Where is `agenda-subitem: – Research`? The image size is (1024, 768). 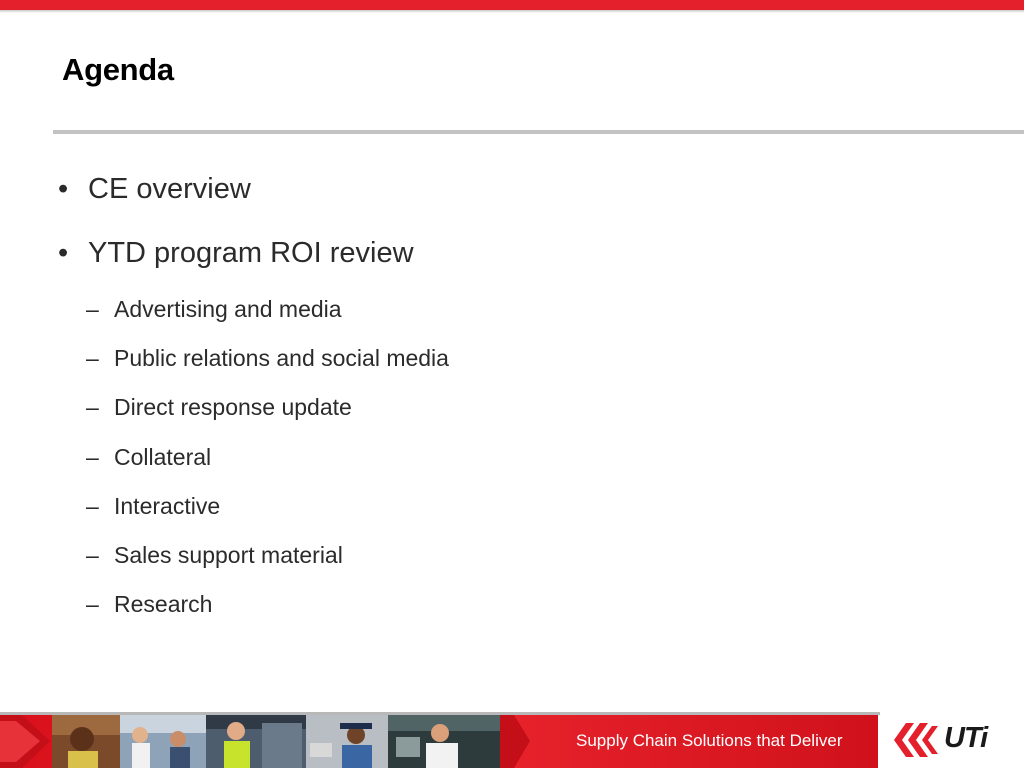
agenda-subitem: – Research is located at coordinates (149, 604).